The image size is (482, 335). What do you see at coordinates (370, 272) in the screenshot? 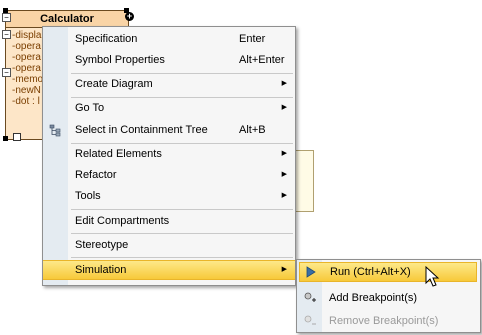
I see `menu-item-label: Run (Ctrl+Alt+X)` at bounding box center [370, 272].